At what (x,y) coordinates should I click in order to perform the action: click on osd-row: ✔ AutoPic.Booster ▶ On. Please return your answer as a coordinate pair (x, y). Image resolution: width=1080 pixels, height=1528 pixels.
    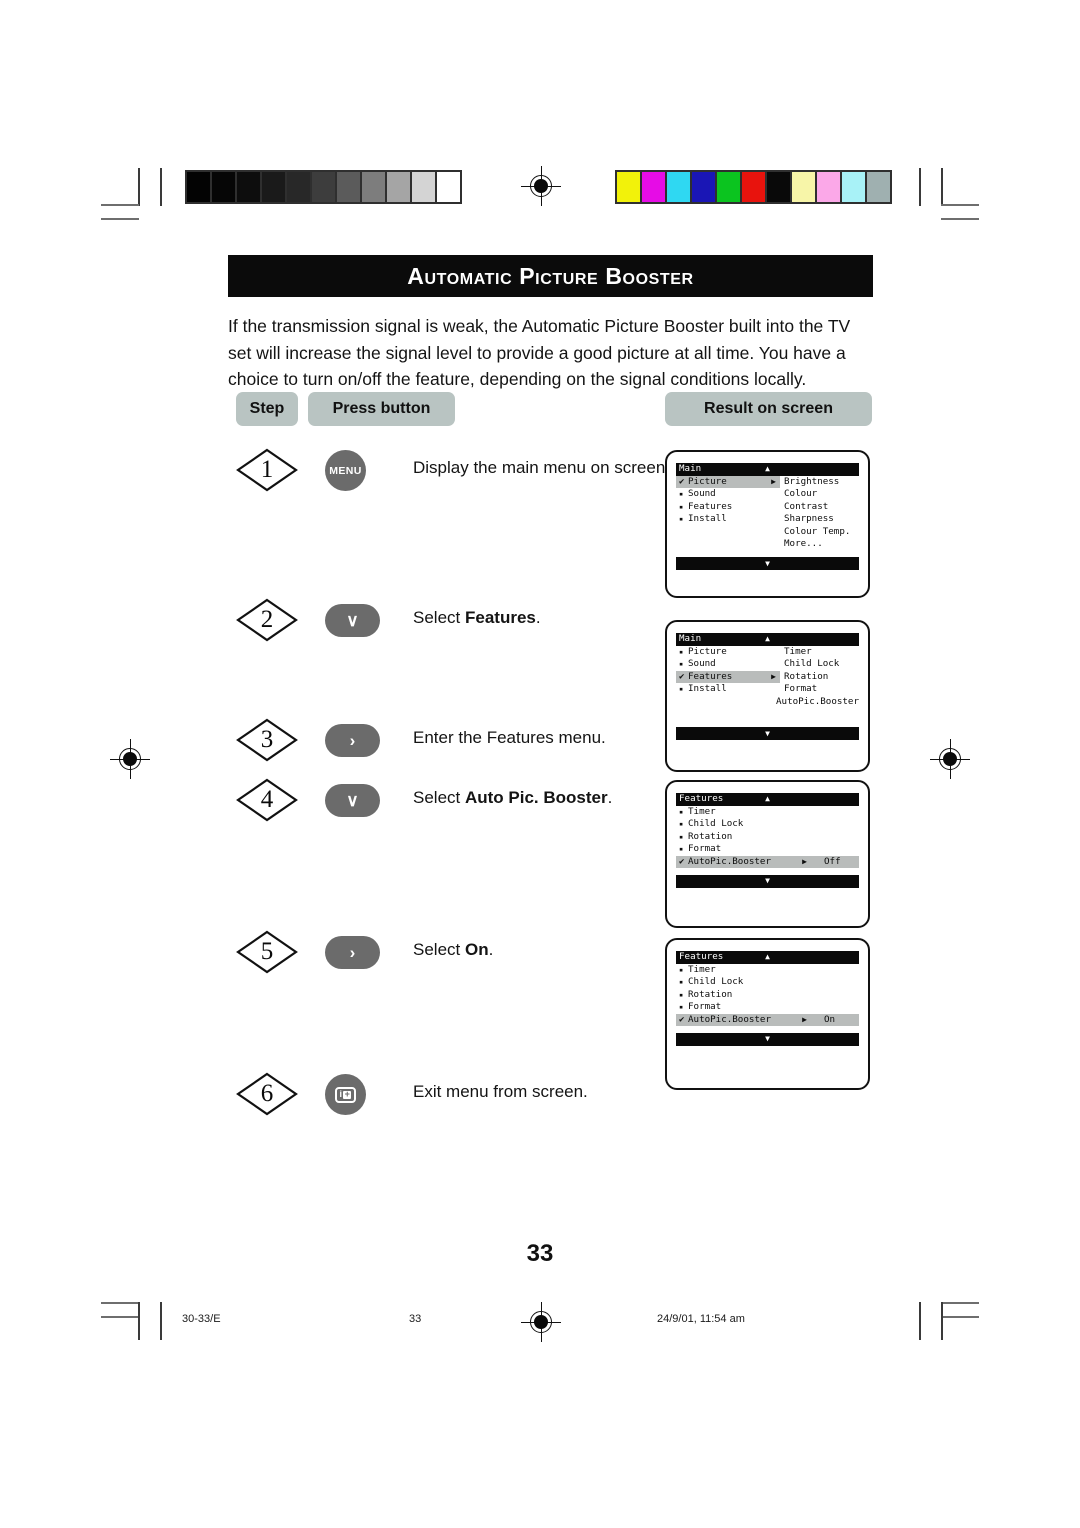
    Looking at the image, I should click on (767, 1020).